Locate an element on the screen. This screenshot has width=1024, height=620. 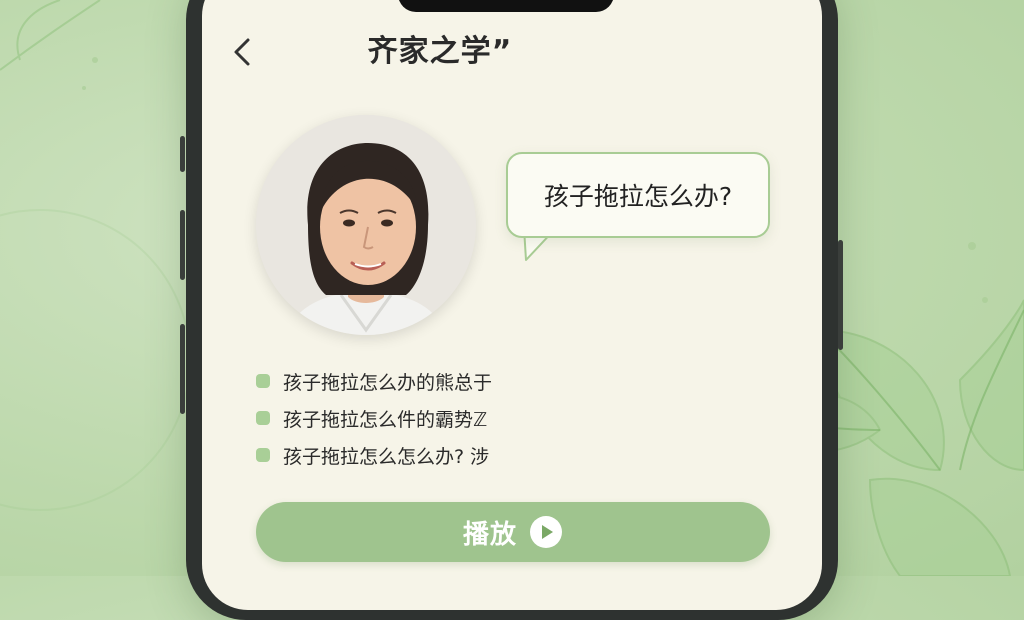
phone-volume-down-button is located at coordinates (182, 369).